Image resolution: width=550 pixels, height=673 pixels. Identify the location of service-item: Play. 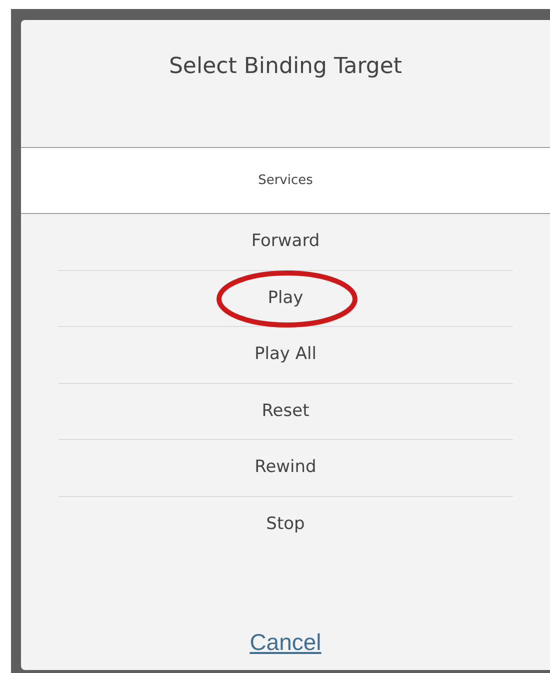
(286, 298).